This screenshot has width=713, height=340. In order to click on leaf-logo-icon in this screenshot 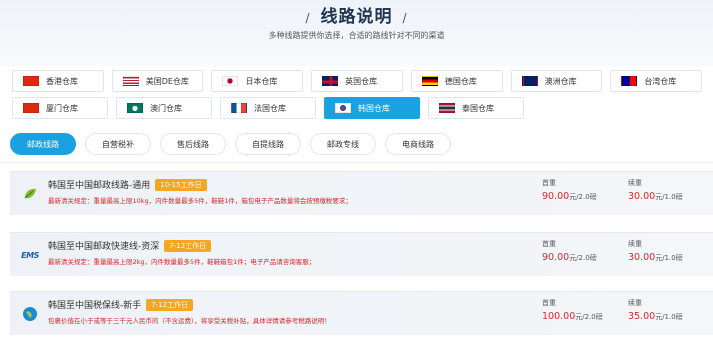, I will do `click(30, 194)`.